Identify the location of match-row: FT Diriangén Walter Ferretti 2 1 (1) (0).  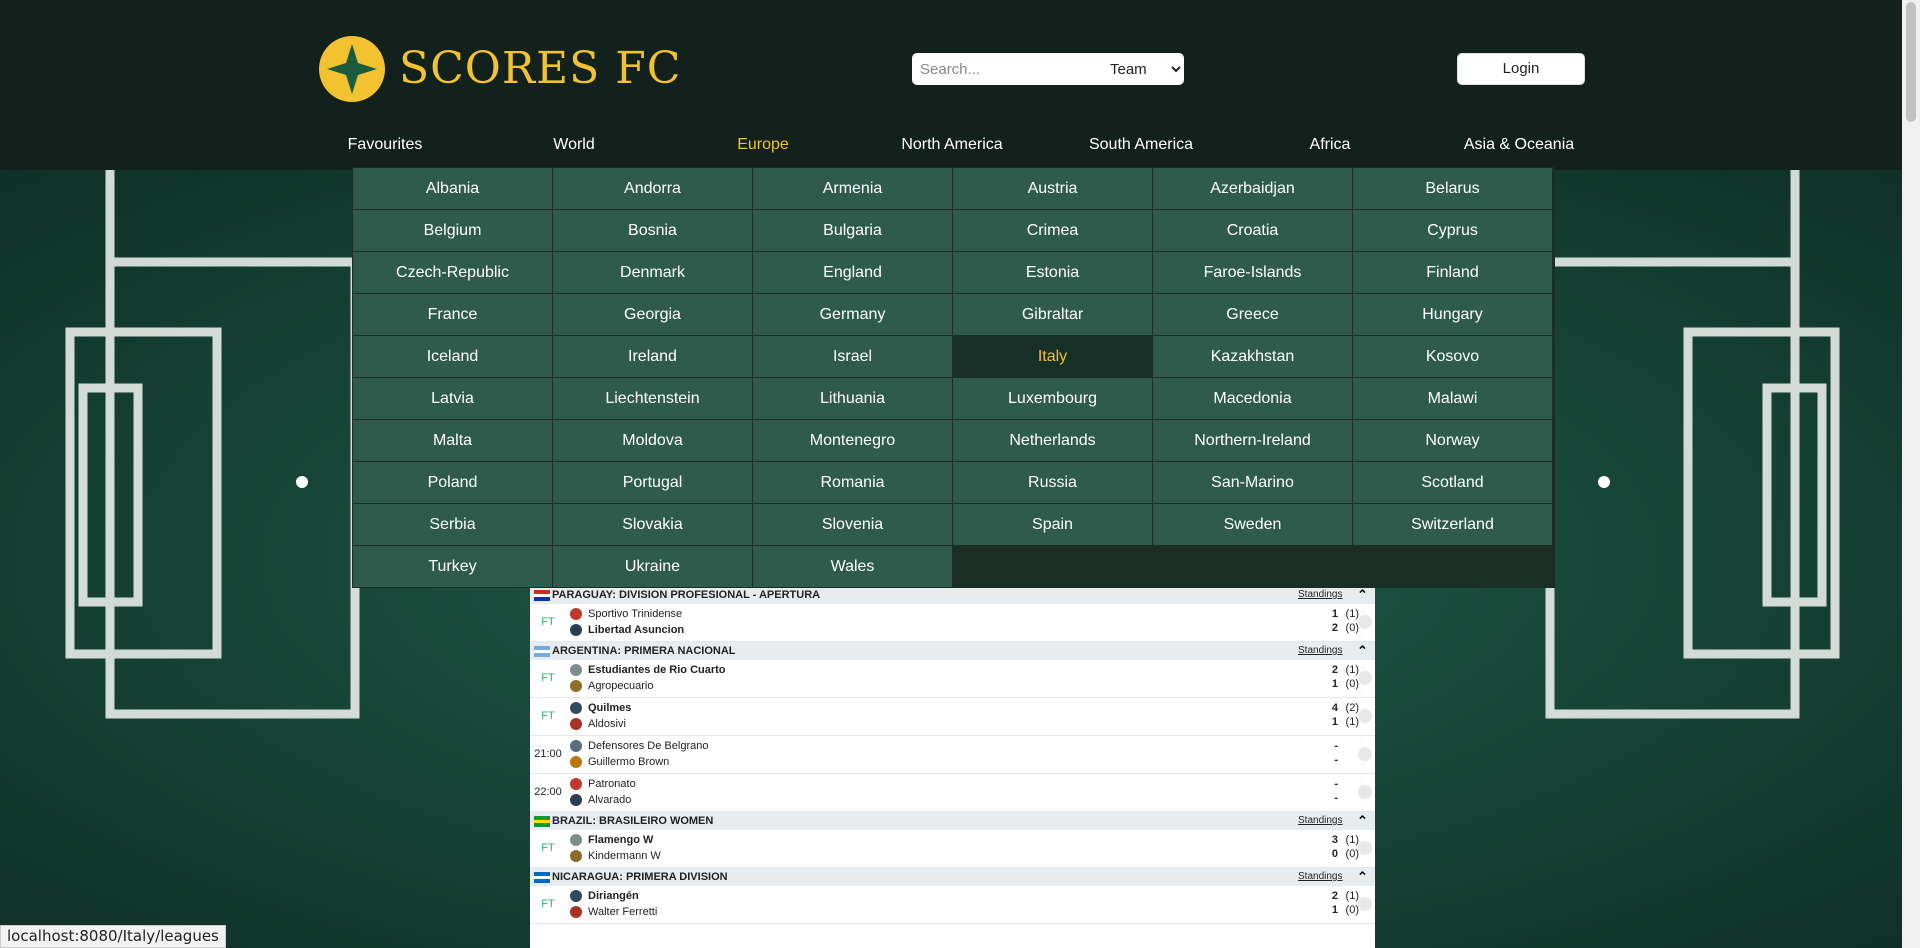
(952, 905).